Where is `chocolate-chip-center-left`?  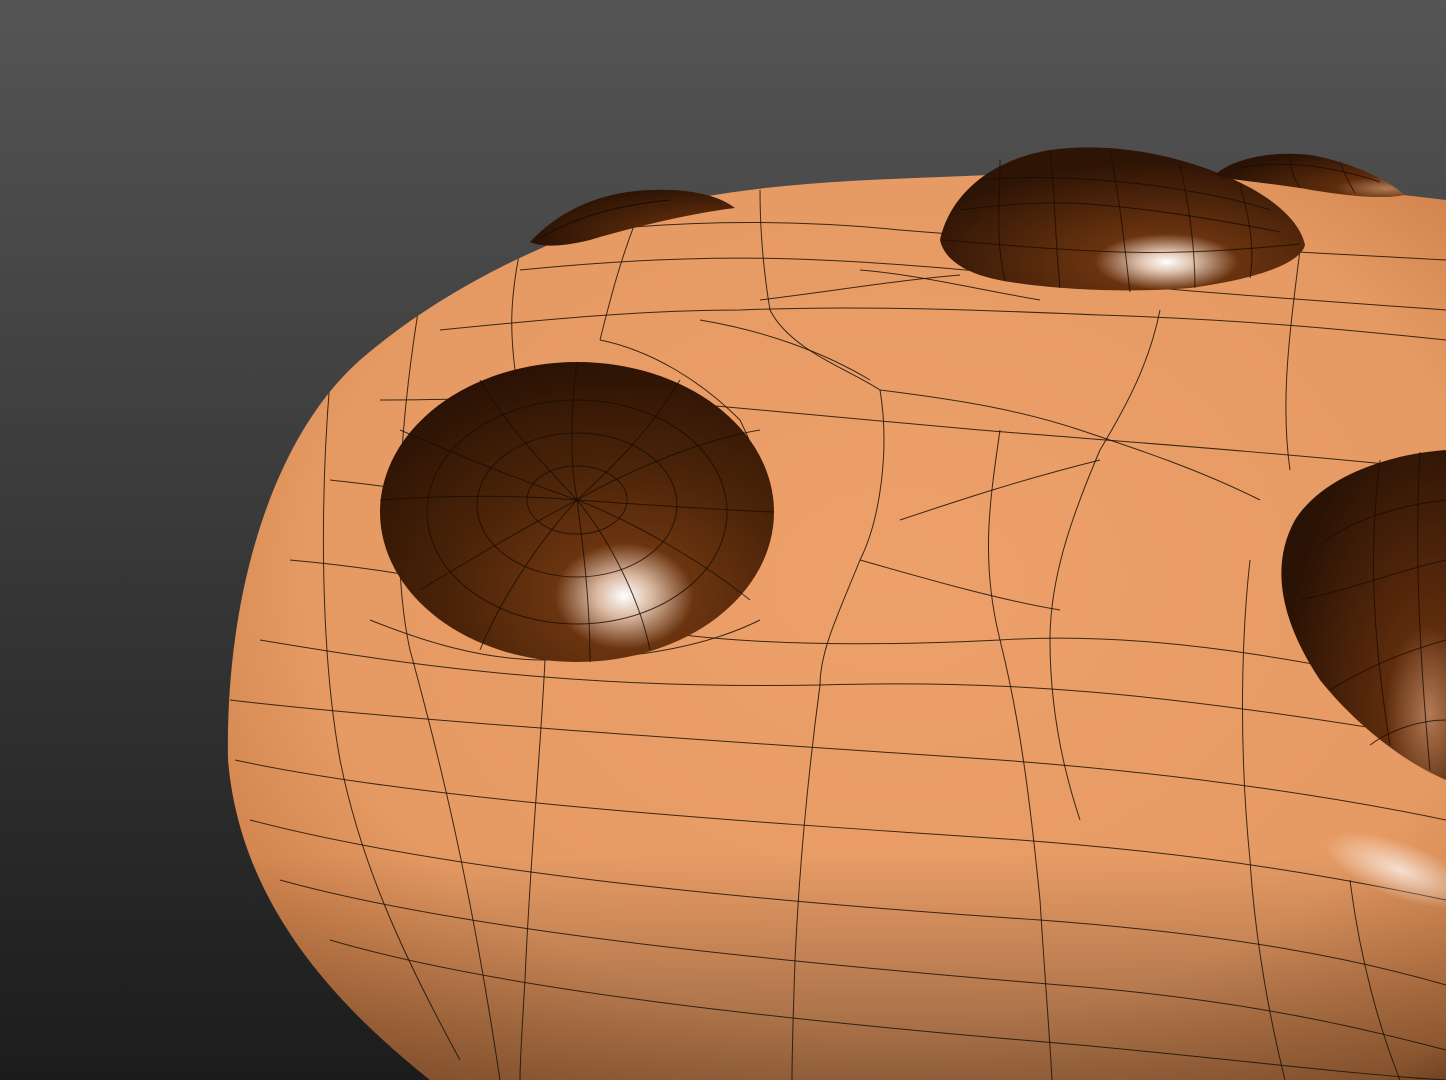 chocolate-chip-center-left is located at coordinates (577, 512).